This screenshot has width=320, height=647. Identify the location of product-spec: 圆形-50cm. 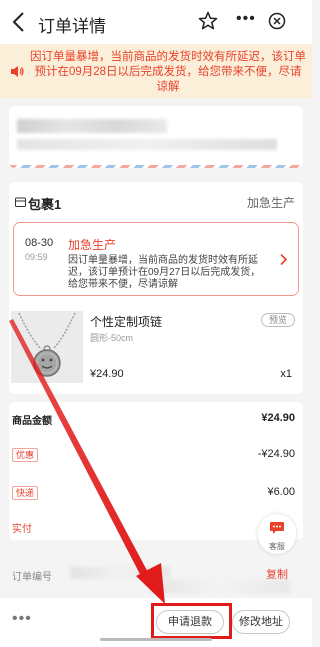
(112, 338).